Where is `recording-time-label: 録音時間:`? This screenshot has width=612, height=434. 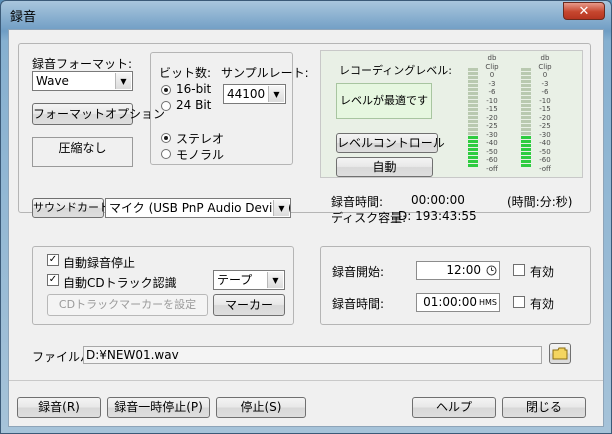
recording-time-label: 録音時間: is located at coordinates (357, 202).